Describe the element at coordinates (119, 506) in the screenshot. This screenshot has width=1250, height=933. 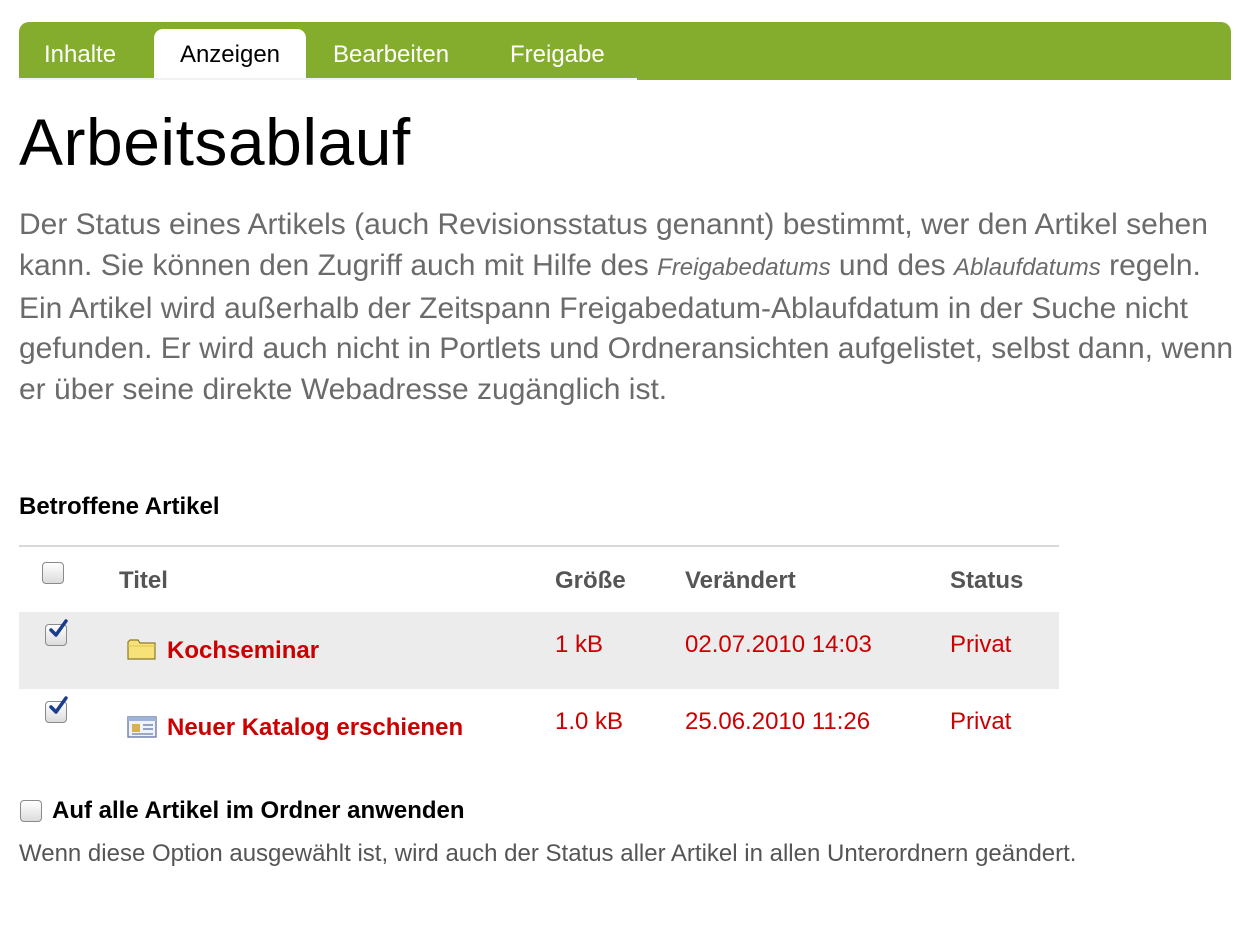
I see `affected-items-heading: Betroffene Artikel` at that location.